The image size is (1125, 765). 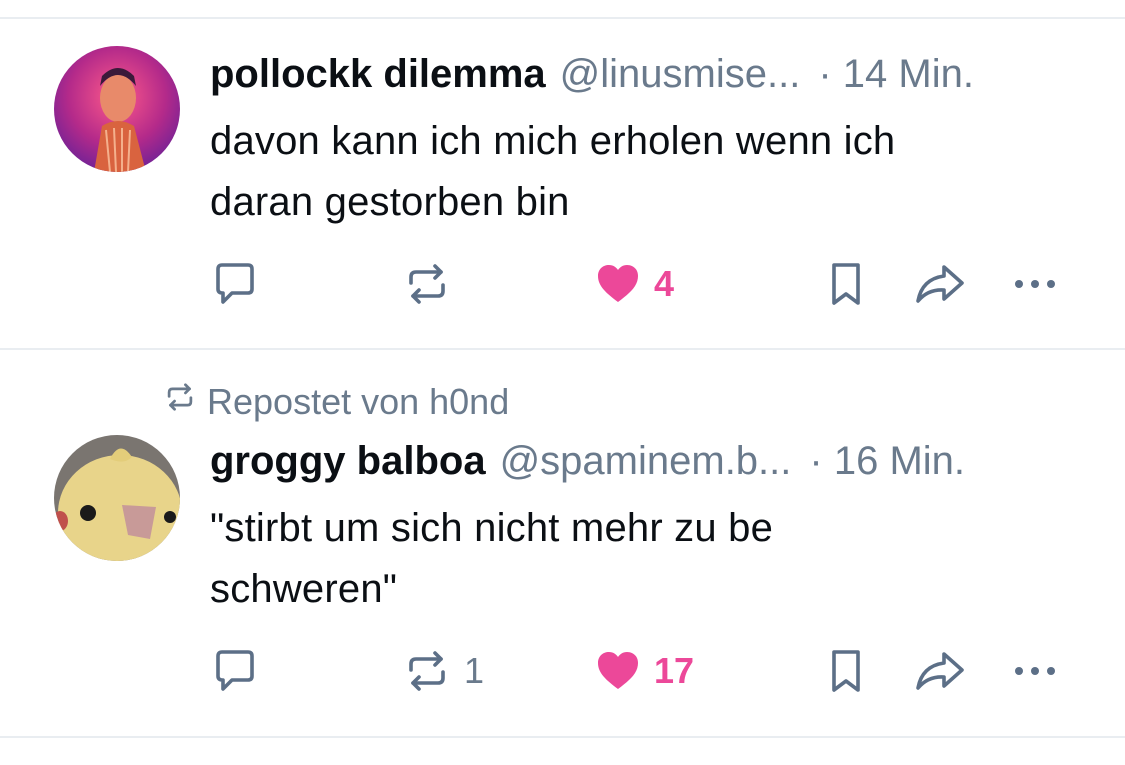 I want to click on post-header: pollockk dilemma @linusmise... · 14 Min., so click(x=645, y=74).